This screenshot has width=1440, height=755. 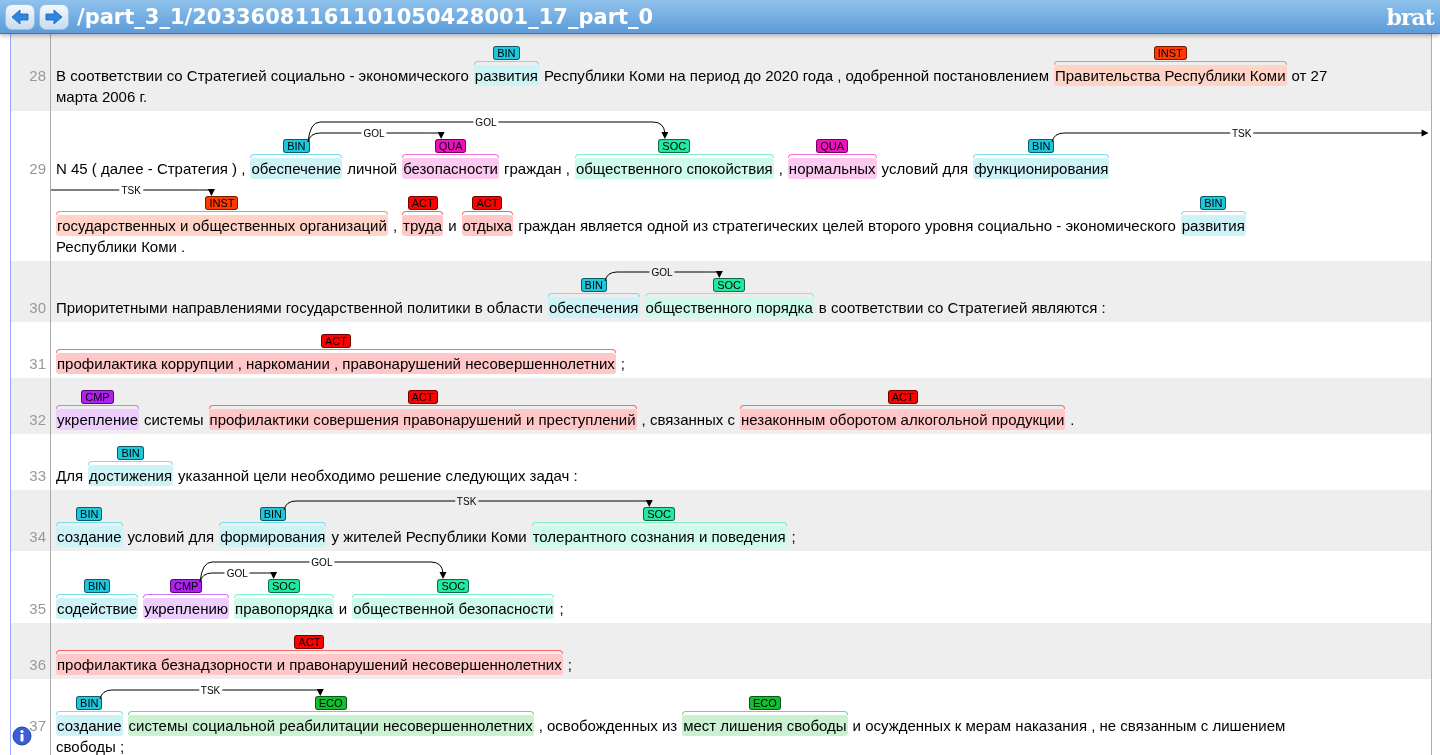 What do you see at coordinates (608, 726) in the screenshot?
I see `sentence-text: , освобожденных из` at bounding box center [608, 726].